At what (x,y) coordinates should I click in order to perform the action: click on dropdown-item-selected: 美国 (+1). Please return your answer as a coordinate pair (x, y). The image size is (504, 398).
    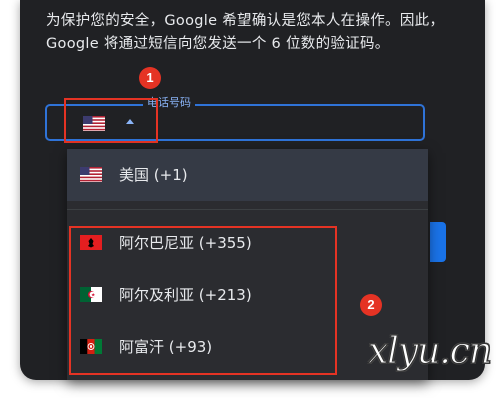
    Looking at the image, I should click on (247, 175).